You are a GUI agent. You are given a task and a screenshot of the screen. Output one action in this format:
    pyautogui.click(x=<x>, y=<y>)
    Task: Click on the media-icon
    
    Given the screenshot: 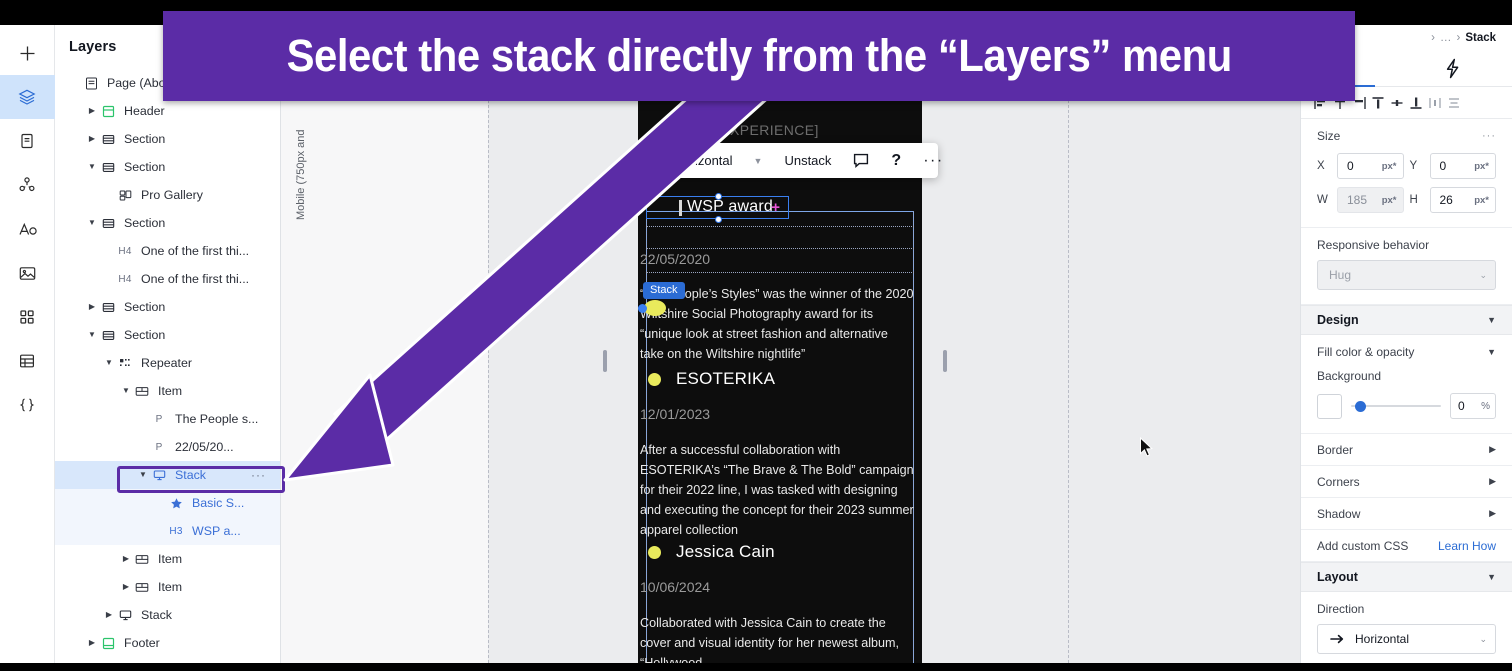 What is the action you would take?
    pyautogui.click(x=27, y=273)
    